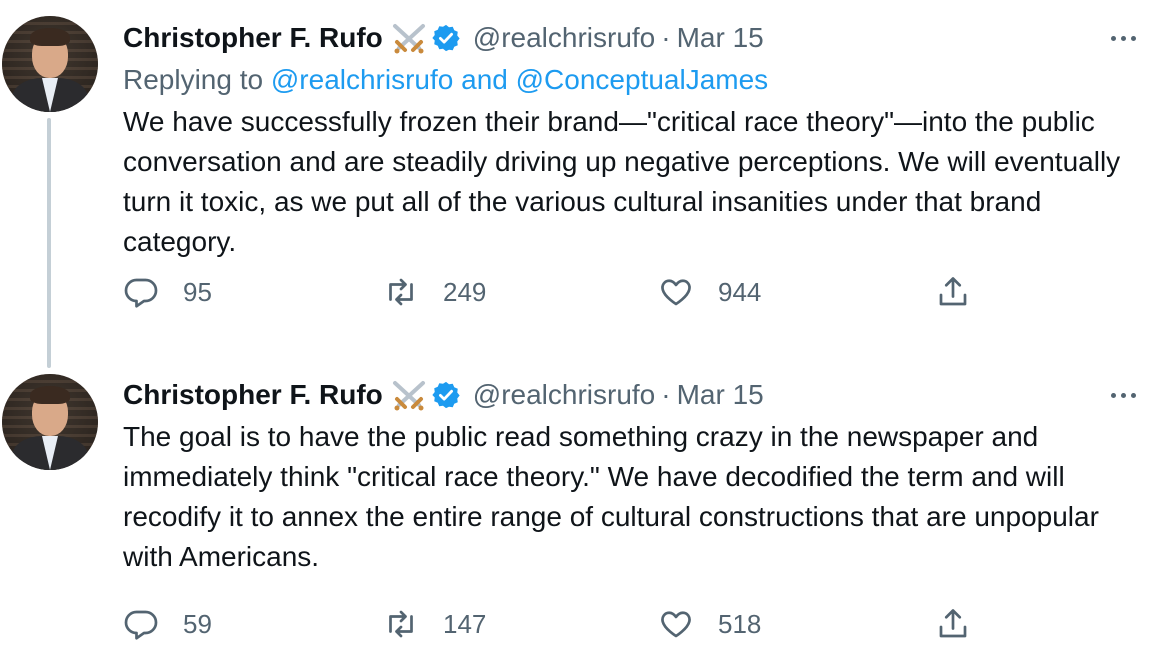  Describe the element at coordinates (553, 624) in the screenshot. I see `tweet-actions: 59 147 518` at that location.